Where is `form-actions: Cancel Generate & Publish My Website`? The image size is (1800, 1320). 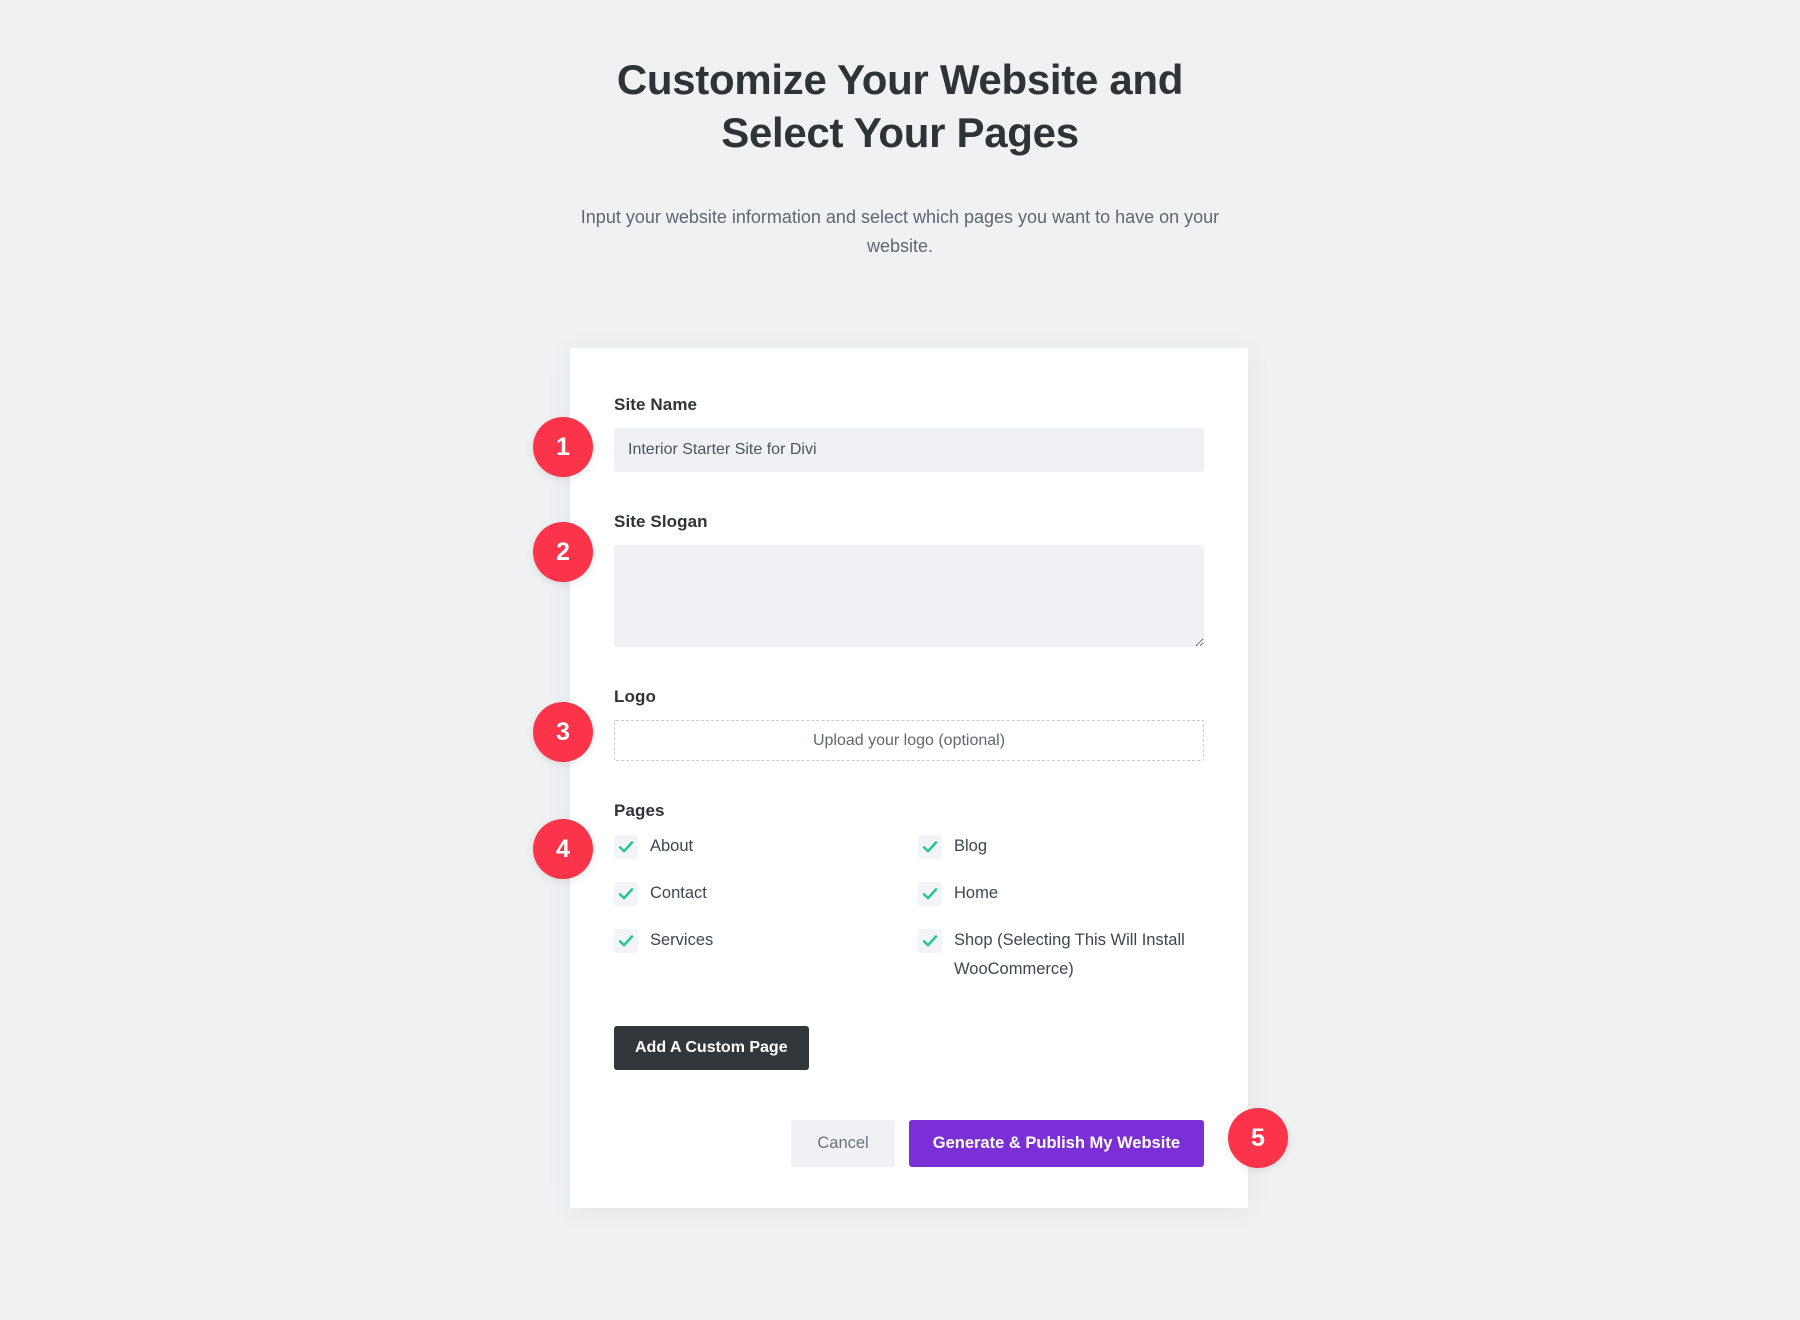
form-actions: Cancel Generate & Publish My Website is located at coordinates (909, 1143).